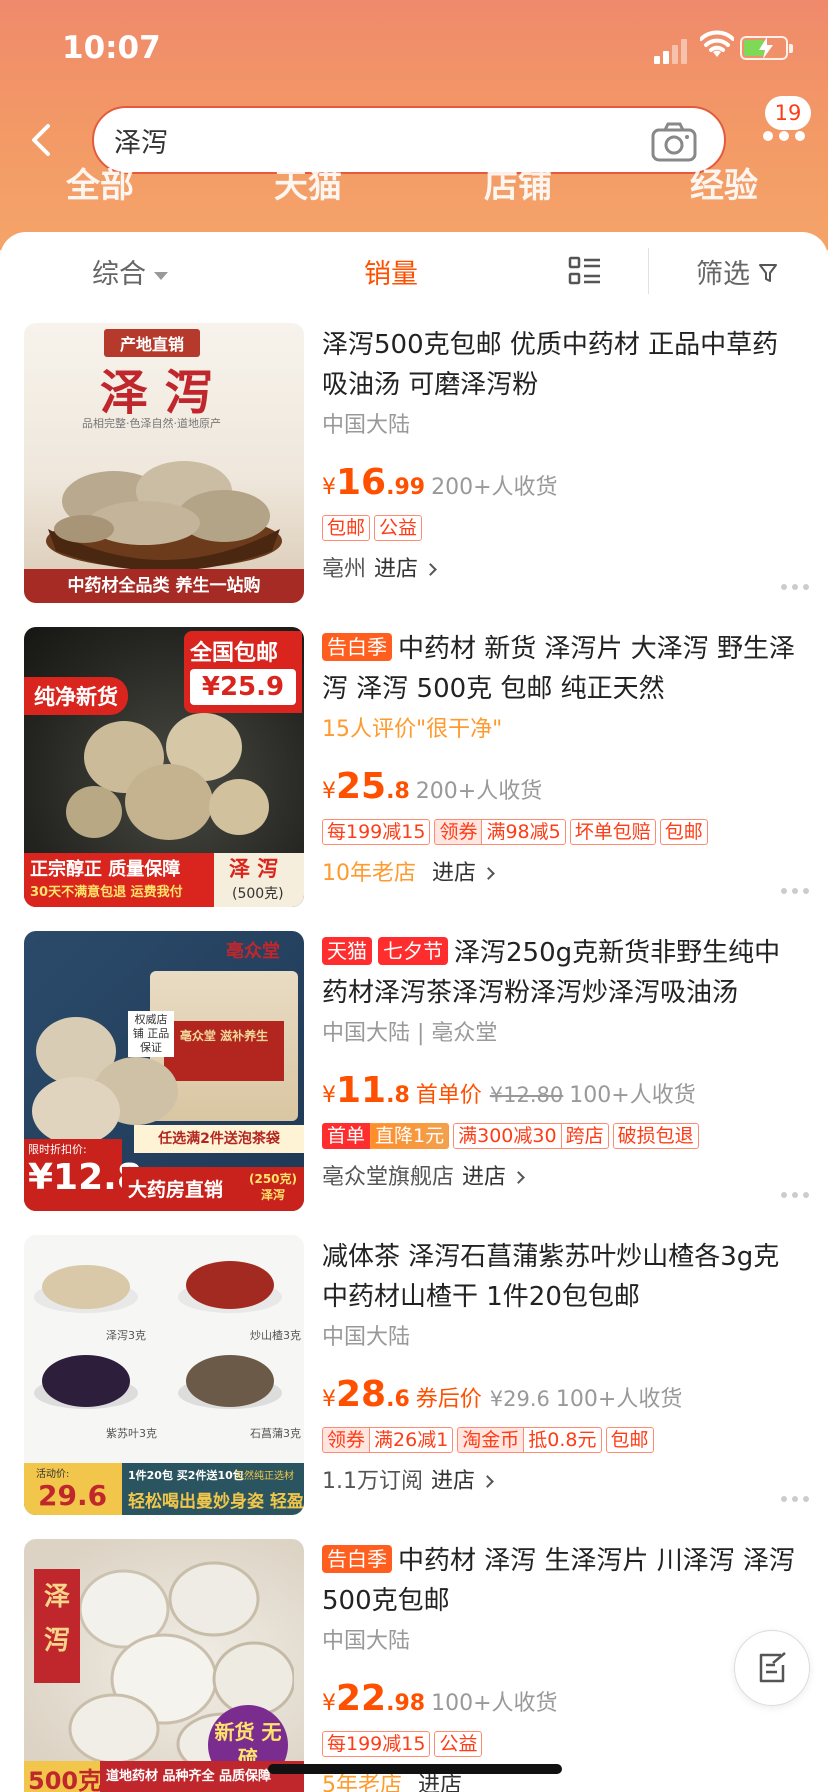 This screenshot has width=828, height=1792. What do you see at coordinates (723, 271) in the screenshot?
I see `filter-button: 筛选` at bounding box center [723, 271].